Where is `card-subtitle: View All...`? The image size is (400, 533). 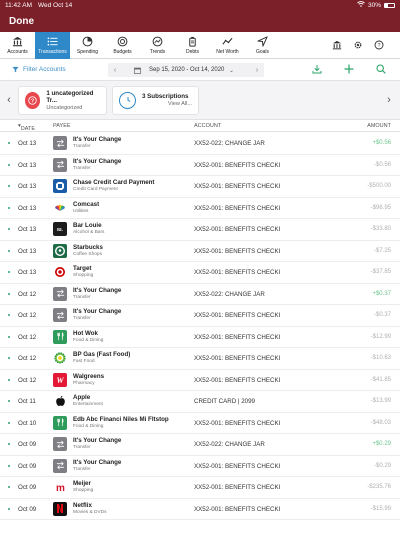
card-subtitle: View All... is located at coordinates (167, 104).